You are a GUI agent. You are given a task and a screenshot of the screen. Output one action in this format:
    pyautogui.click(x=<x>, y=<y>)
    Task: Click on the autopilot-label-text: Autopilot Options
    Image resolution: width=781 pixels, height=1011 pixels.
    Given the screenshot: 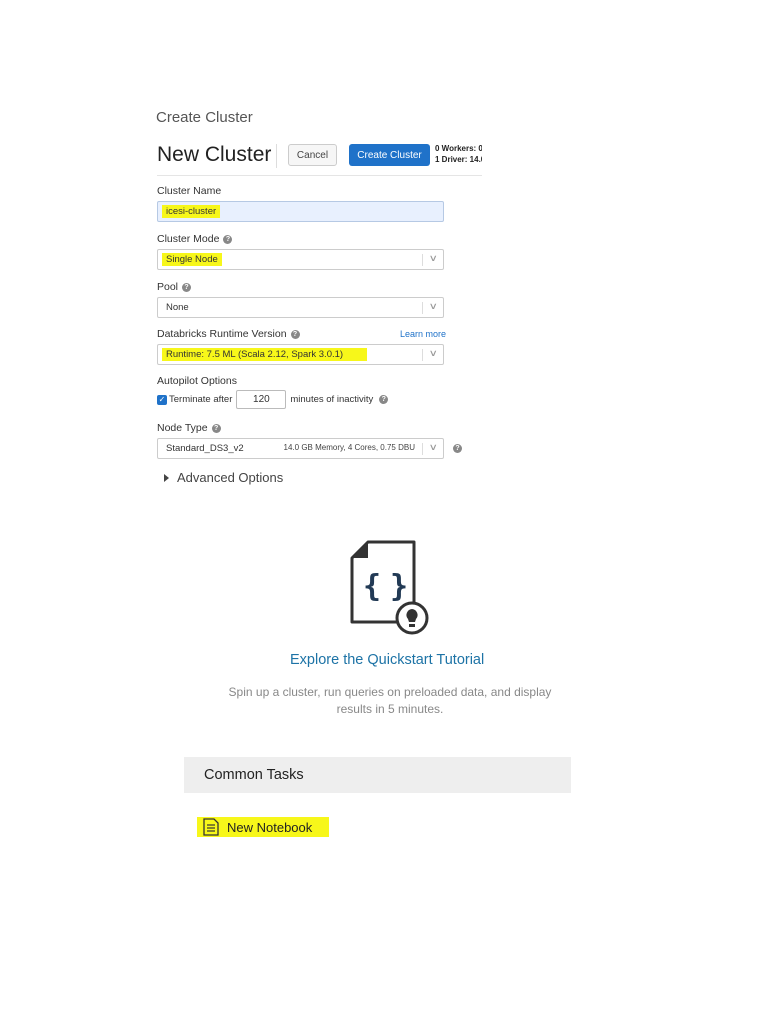 What is the action you would take?
    pyautogui.click(x=197, y=381)
    